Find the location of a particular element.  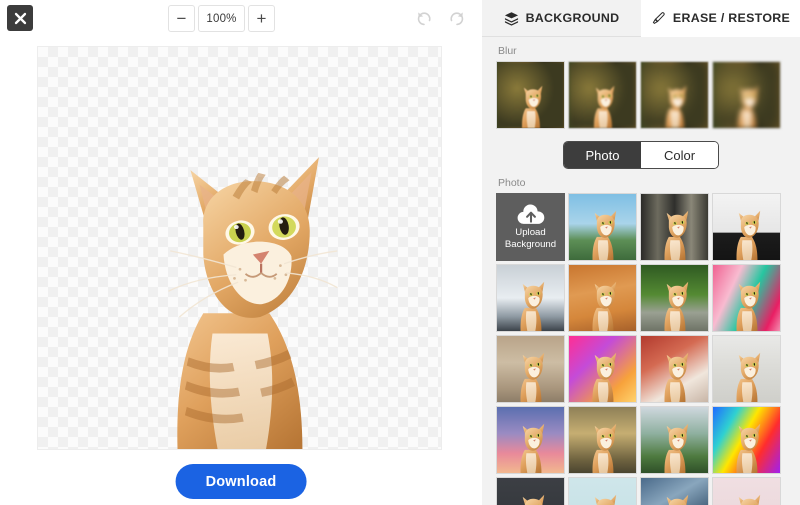

bg-white-studio is located at coordinates (746, 227).